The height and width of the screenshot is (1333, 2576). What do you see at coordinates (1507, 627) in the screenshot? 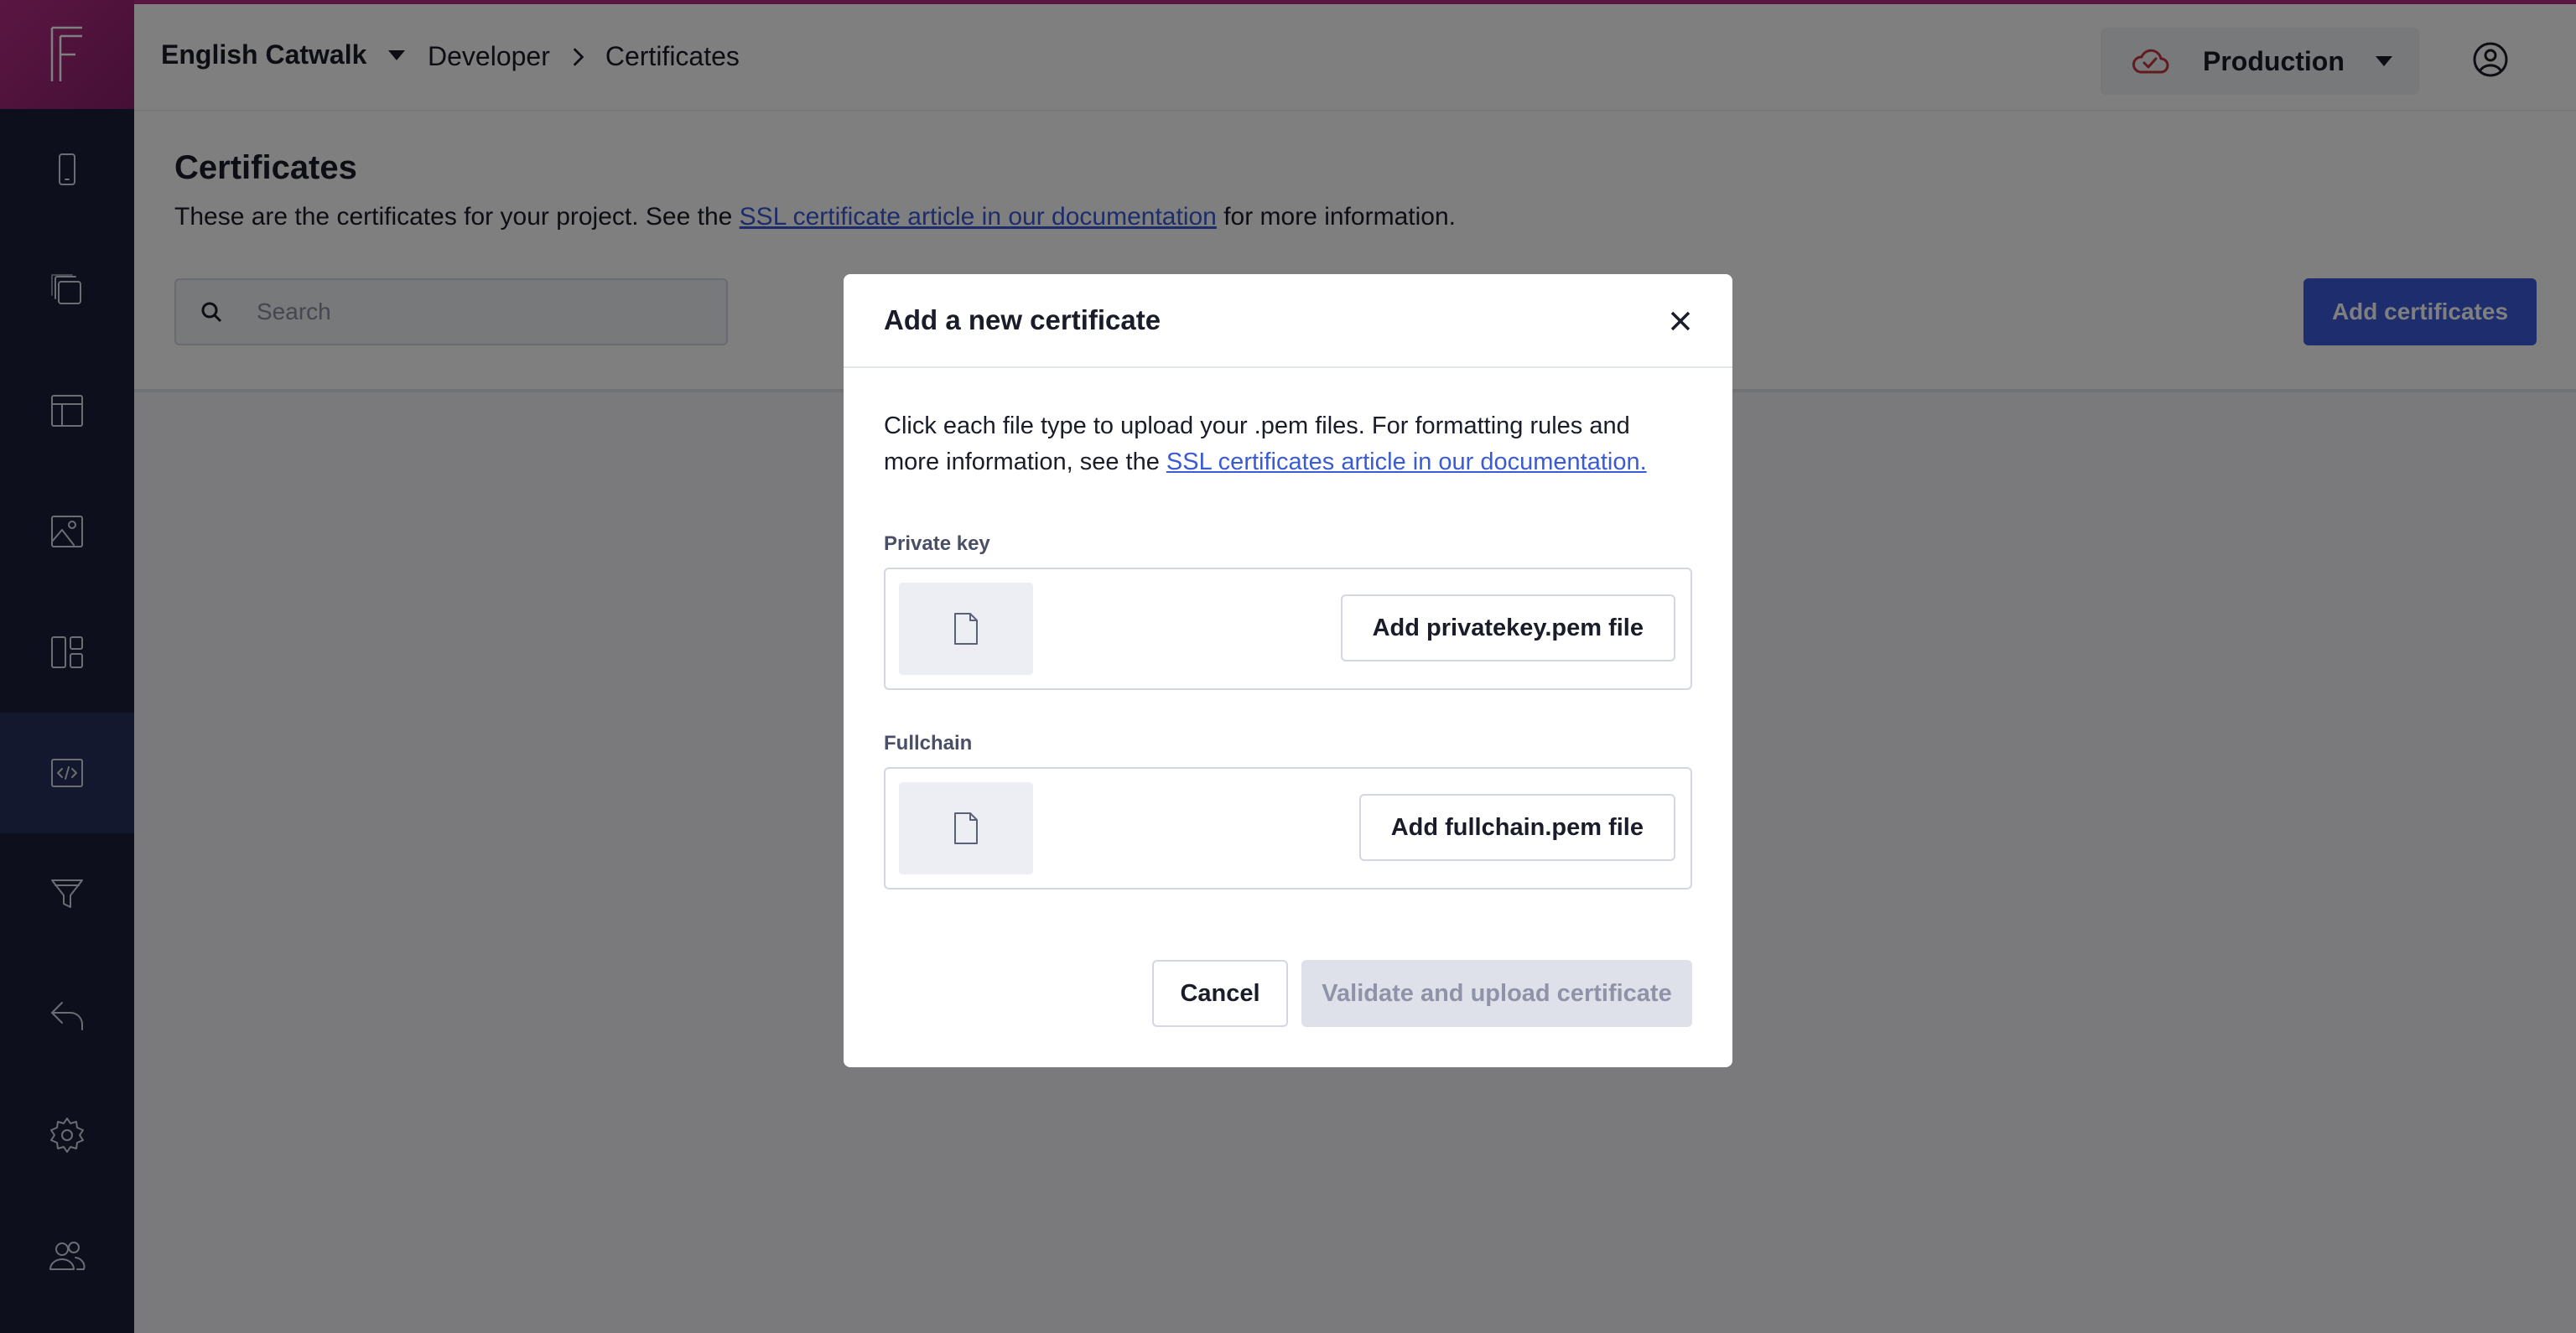
I see `add-privatekey-button: Add privatekey.pem file` at bounding box center [1507, 627].